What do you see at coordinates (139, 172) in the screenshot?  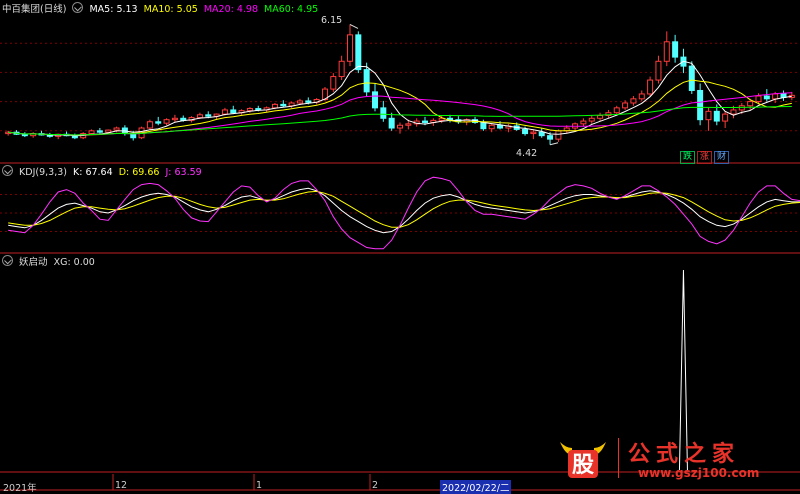 I see `d-label: D: 69.66` at bounding box center [139, 172].